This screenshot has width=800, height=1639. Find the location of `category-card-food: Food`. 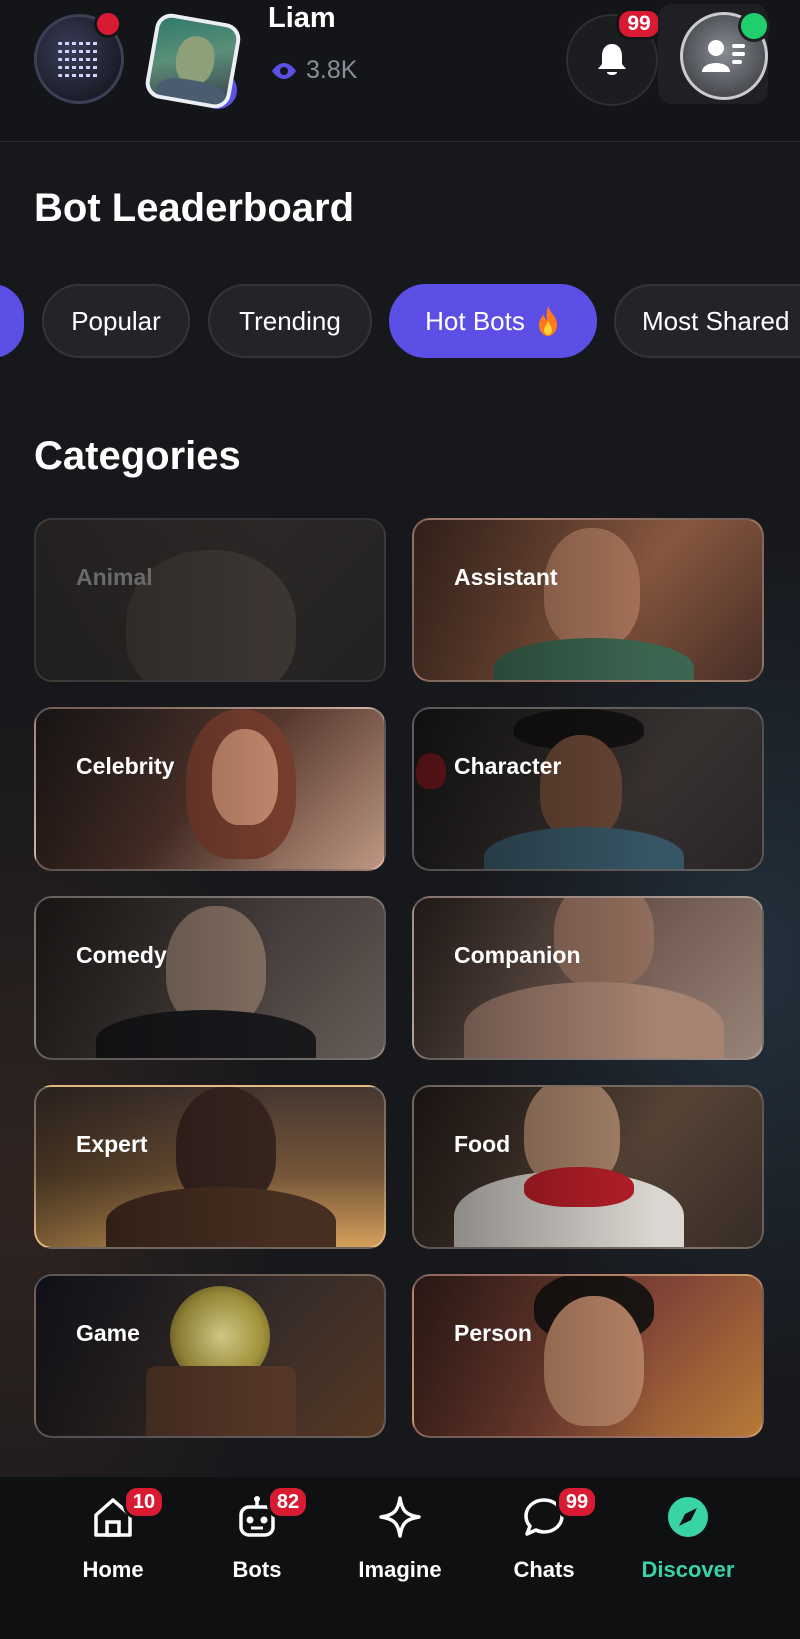

category-card-food: Food is located at coordinates (588, 1167).